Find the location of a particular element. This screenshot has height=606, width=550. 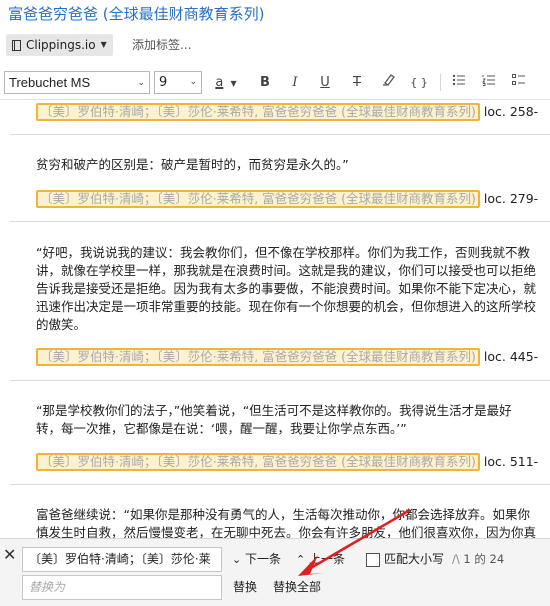

replace-input: 替换为 is located at coordinates (122, 587).